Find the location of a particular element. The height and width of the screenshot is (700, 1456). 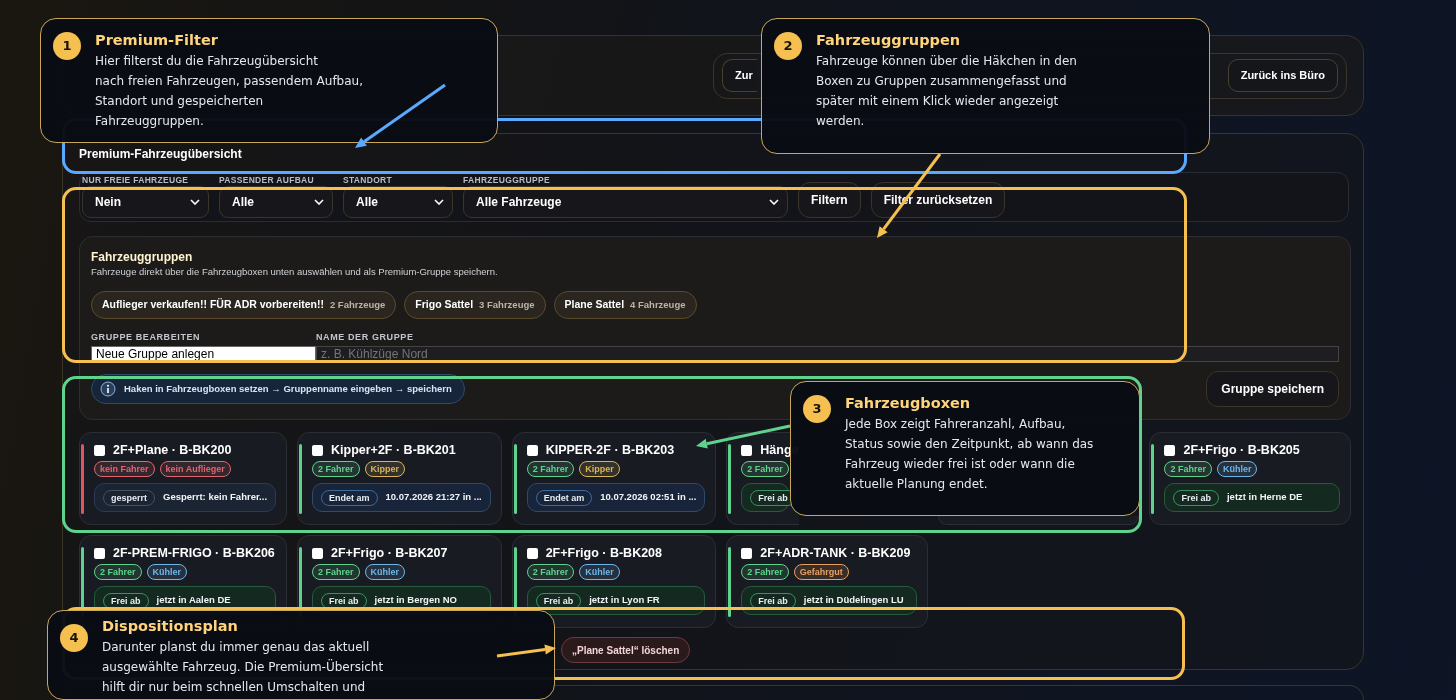

step-badge: 4 is located at coordinates (74, 638).